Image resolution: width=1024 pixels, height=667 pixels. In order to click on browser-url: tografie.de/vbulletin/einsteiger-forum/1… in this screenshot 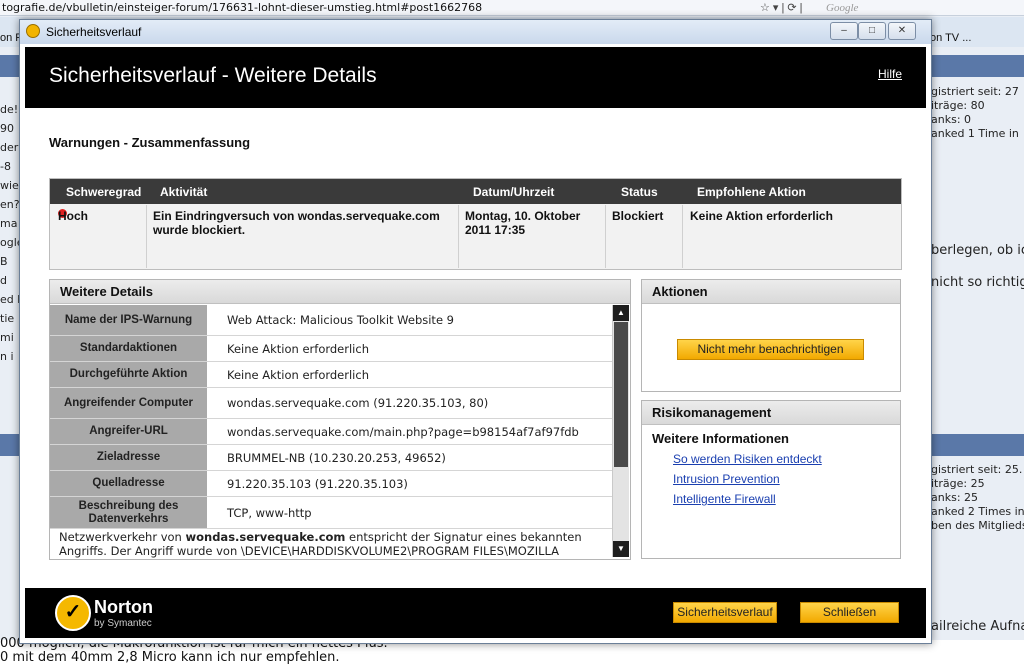, I will do `click(242, 7)`.